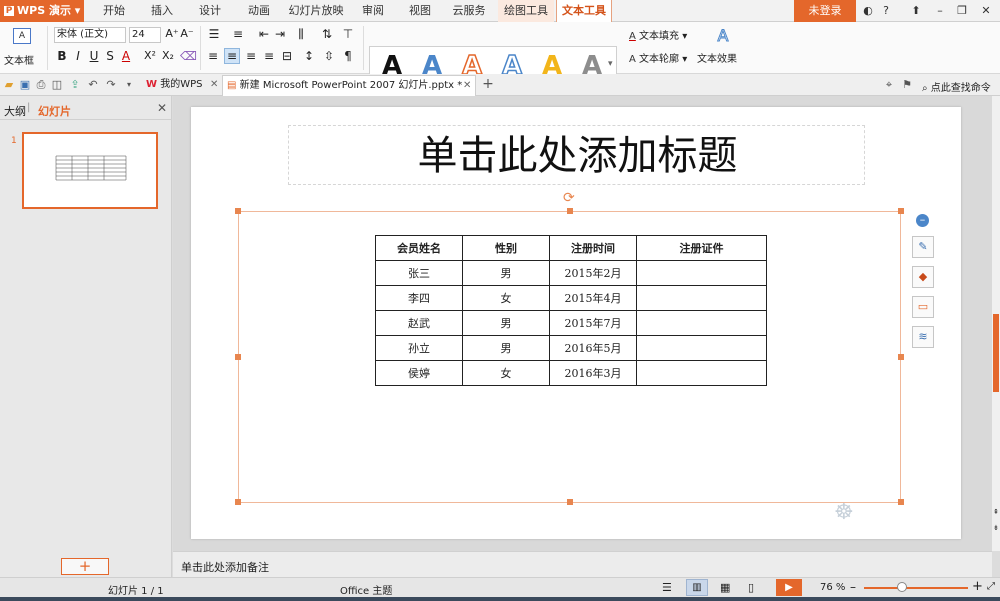 The width and height of the screenshot is (1000, 601). What do you see at coordinates (150, 55) in the screenshot?
I see `superscript-button: X²` at bounding box center [150, 55].